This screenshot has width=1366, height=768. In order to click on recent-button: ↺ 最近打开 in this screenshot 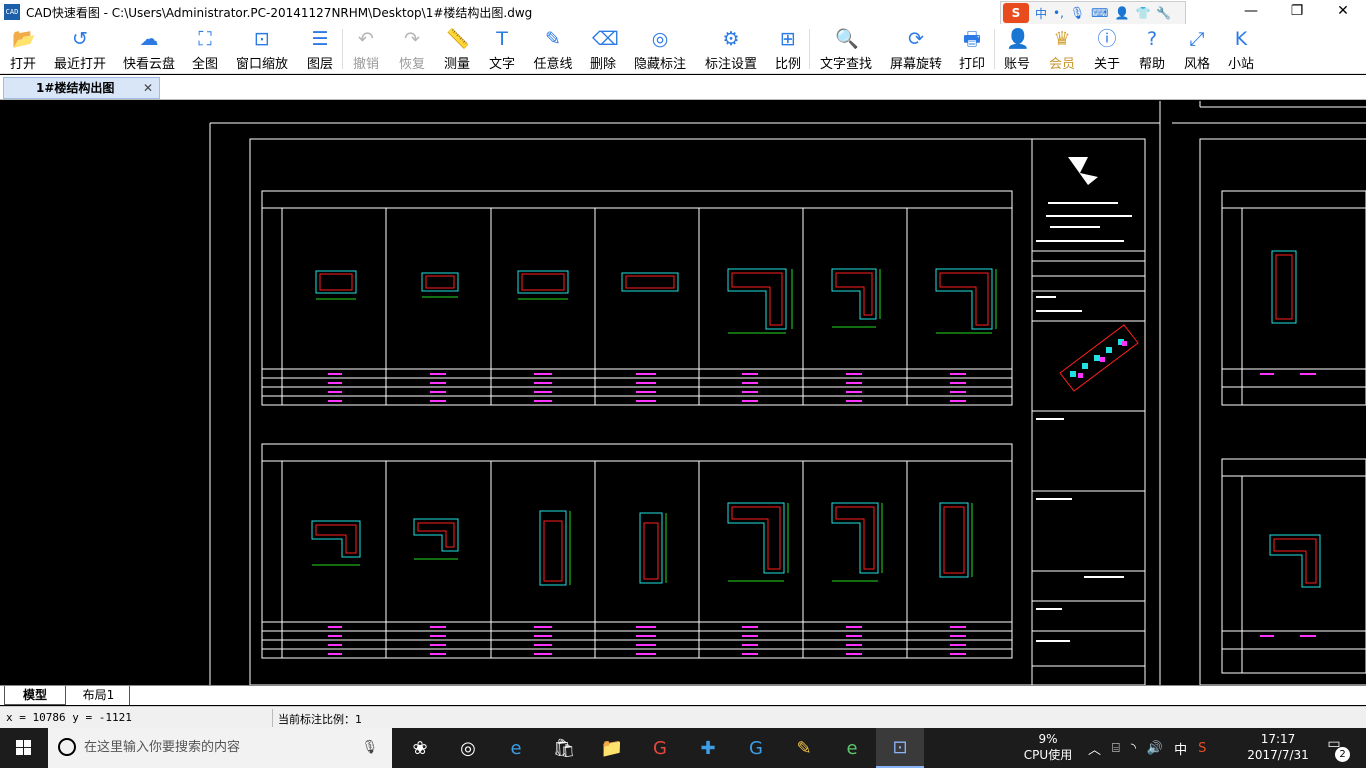, I will do `click(80, 49)`.